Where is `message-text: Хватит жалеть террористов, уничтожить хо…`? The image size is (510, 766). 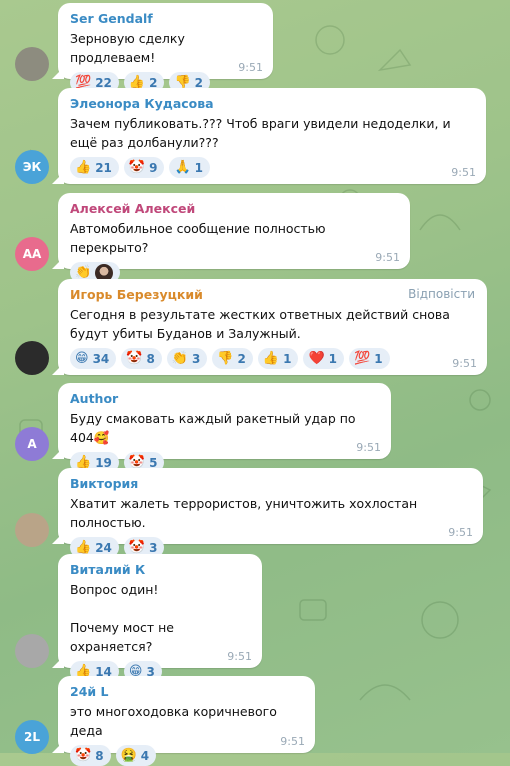
message-text: Хватит жалеть террористов, уничтожить хо… is located at coordinates (246, 513).